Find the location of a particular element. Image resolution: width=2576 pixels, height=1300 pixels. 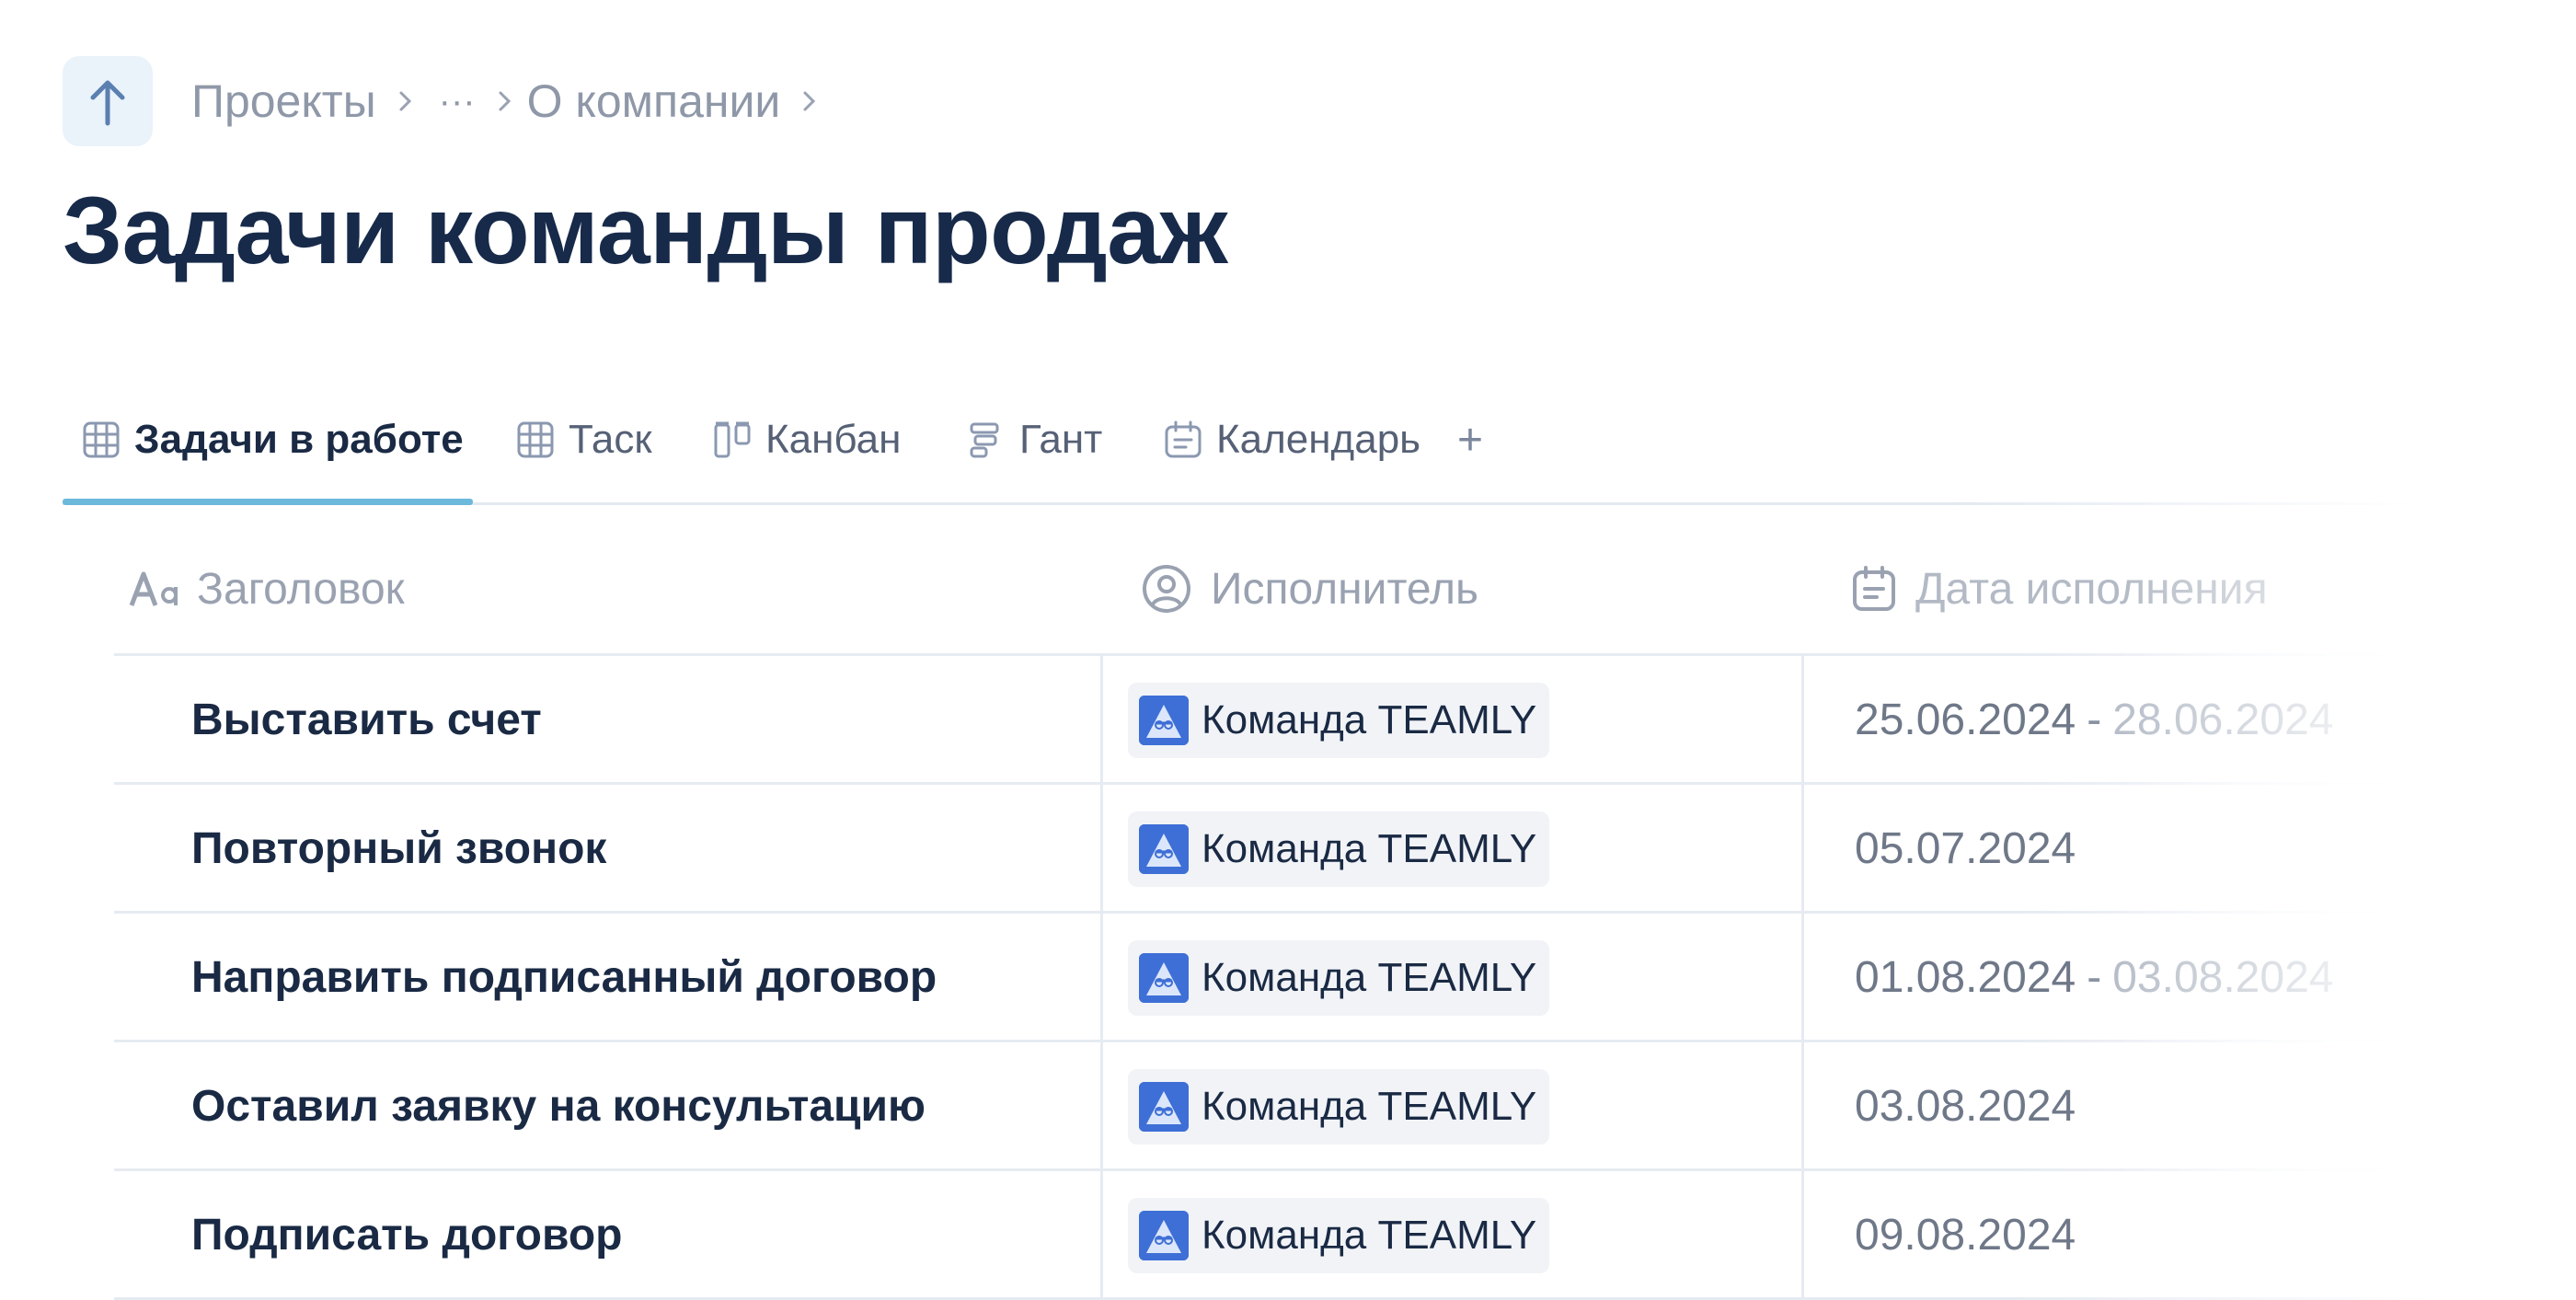

user-circle-icon is located at coordinates (1166, 589).